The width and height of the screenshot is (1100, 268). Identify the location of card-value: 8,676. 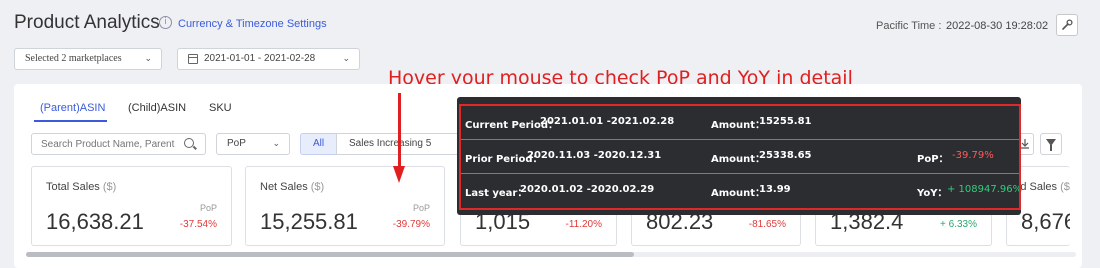
(1045, 221).